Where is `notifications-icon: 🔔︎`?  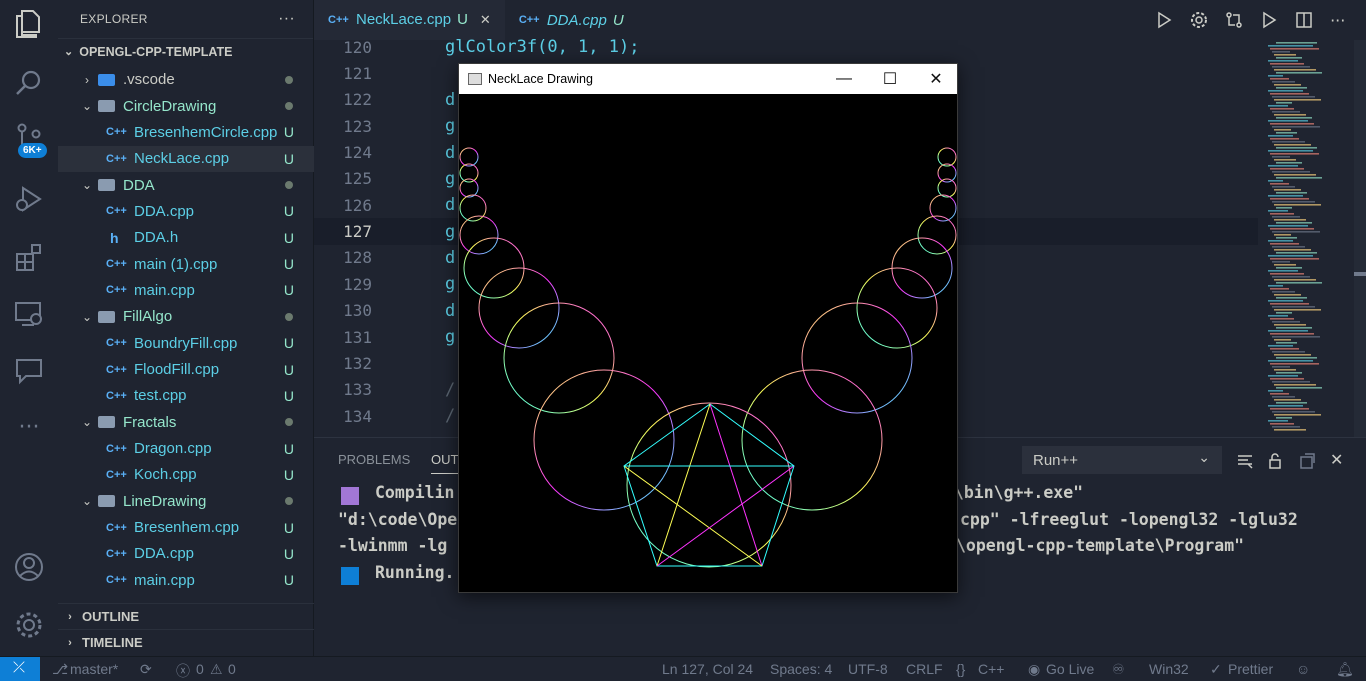
notifications-icon: 🔔︎ is located at coordinates (1345, 669).